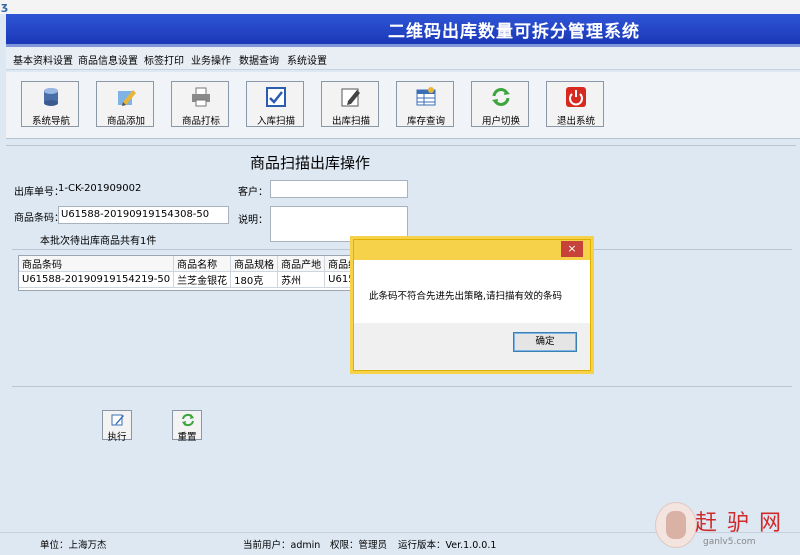 The image size is (800, 555). Describe the element at coordinates (282, 545) in the screenshot. I see `status-user: 当前用户：admin` at that location.